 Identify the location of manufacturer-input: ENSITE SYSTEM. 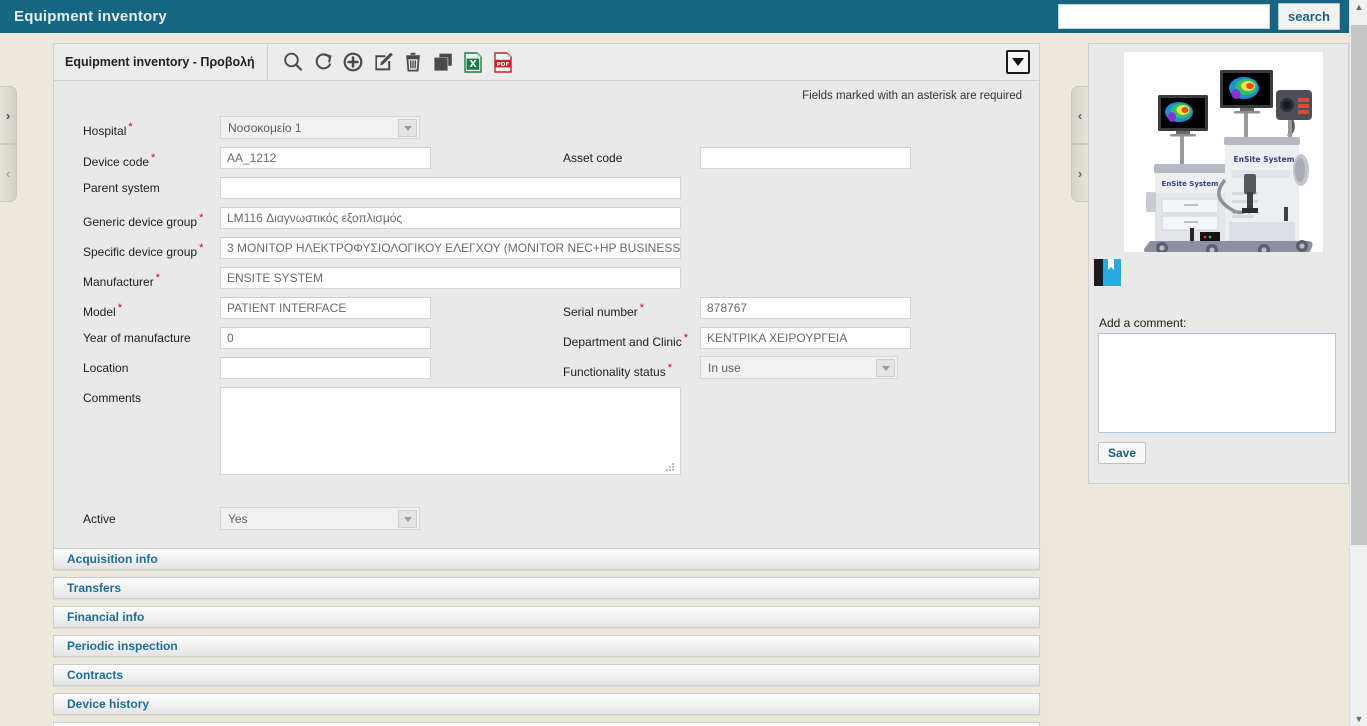
(450, 278).